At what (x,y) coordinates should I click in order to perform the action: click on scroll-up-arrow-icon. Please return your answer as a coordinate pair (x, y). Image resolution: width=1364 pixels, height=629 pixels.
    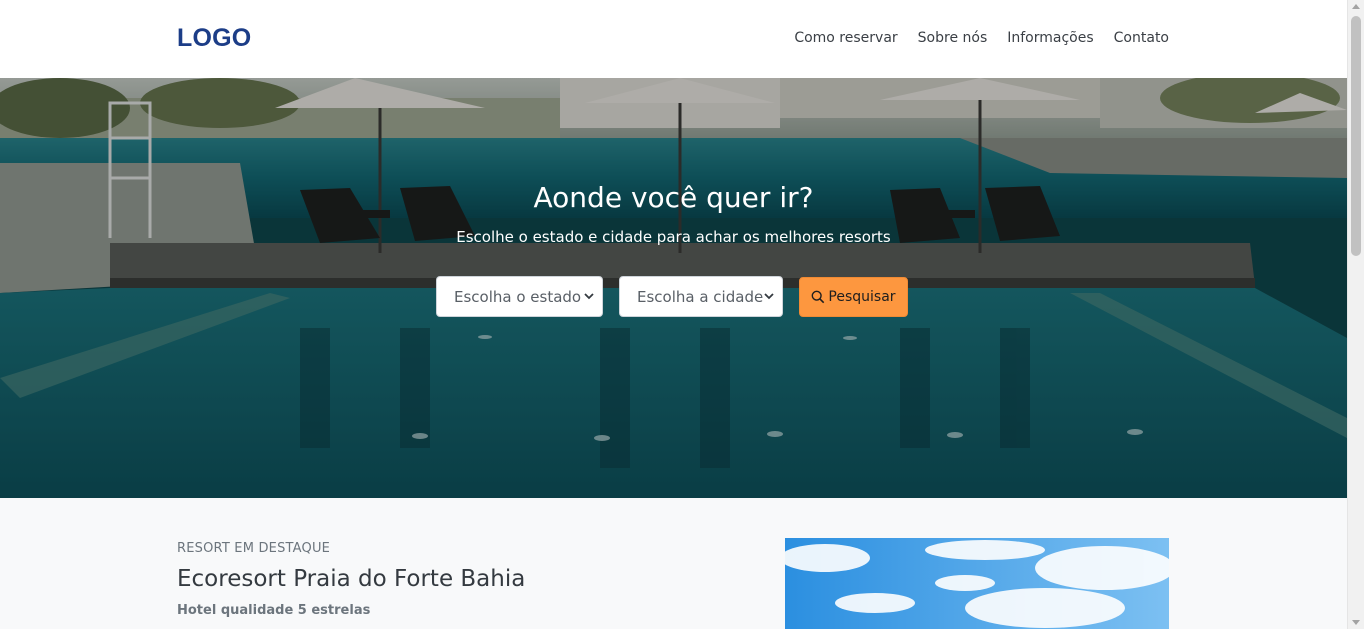
    Looking at the image, I should click on (1356, 6).